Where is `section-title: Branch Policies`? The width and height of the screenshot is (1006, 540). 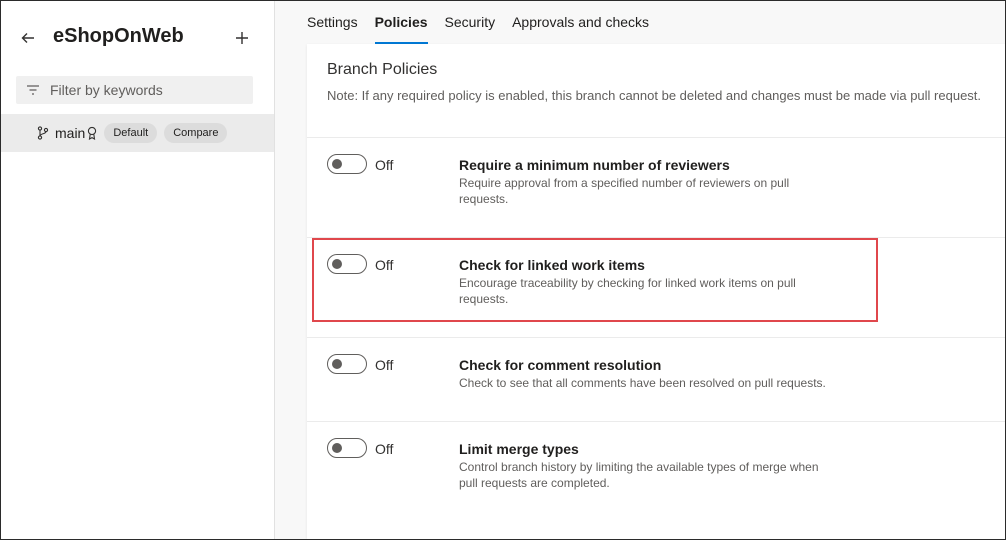
section-title: Branch Policies is located at coordinates (382, 69).